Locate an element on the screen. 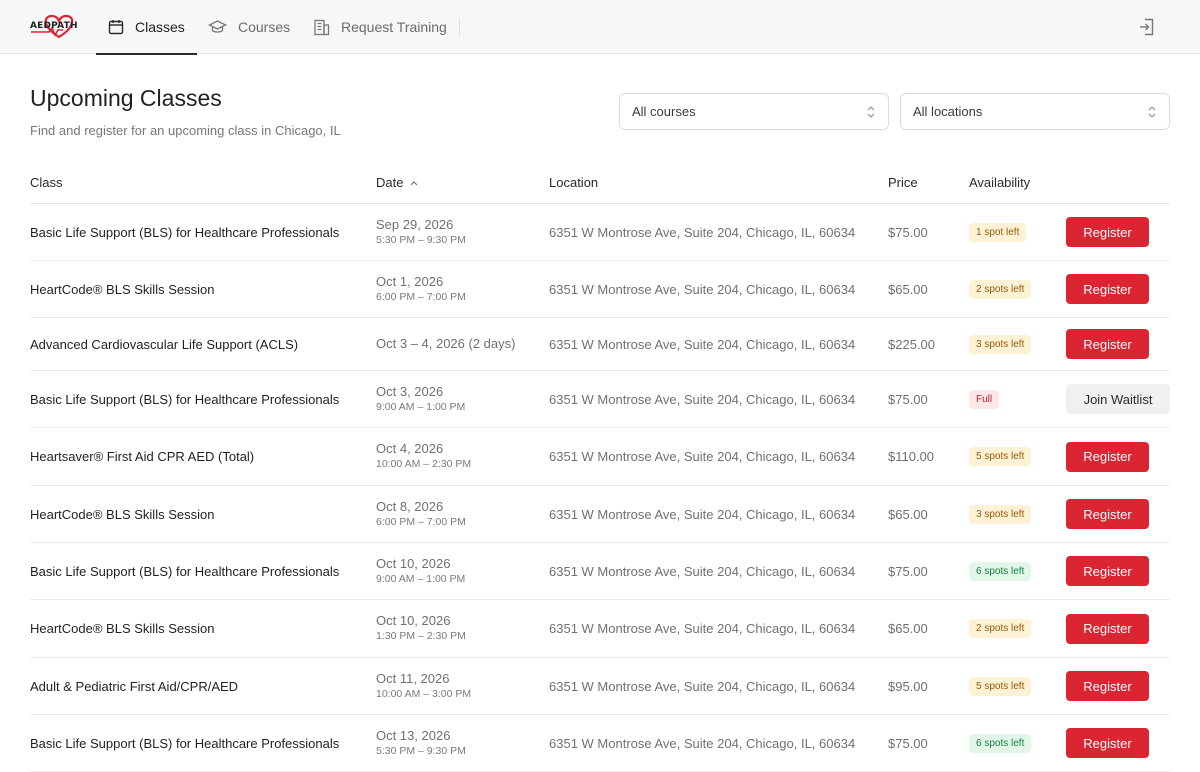 The width and height of the screenshot is (1200, 772). graduation-cap-icon is located at coordinates (217, 26).